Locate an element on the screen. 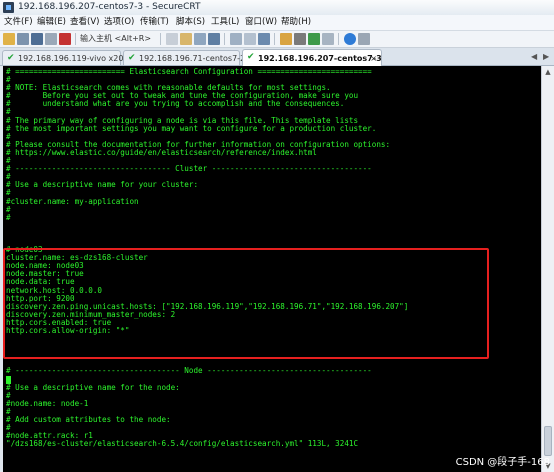 Image resolution: width=554 pixels, height=472 pixels. host-entry-hint: 输入主机 <Alt+R> is located at coordinates (115, 39).